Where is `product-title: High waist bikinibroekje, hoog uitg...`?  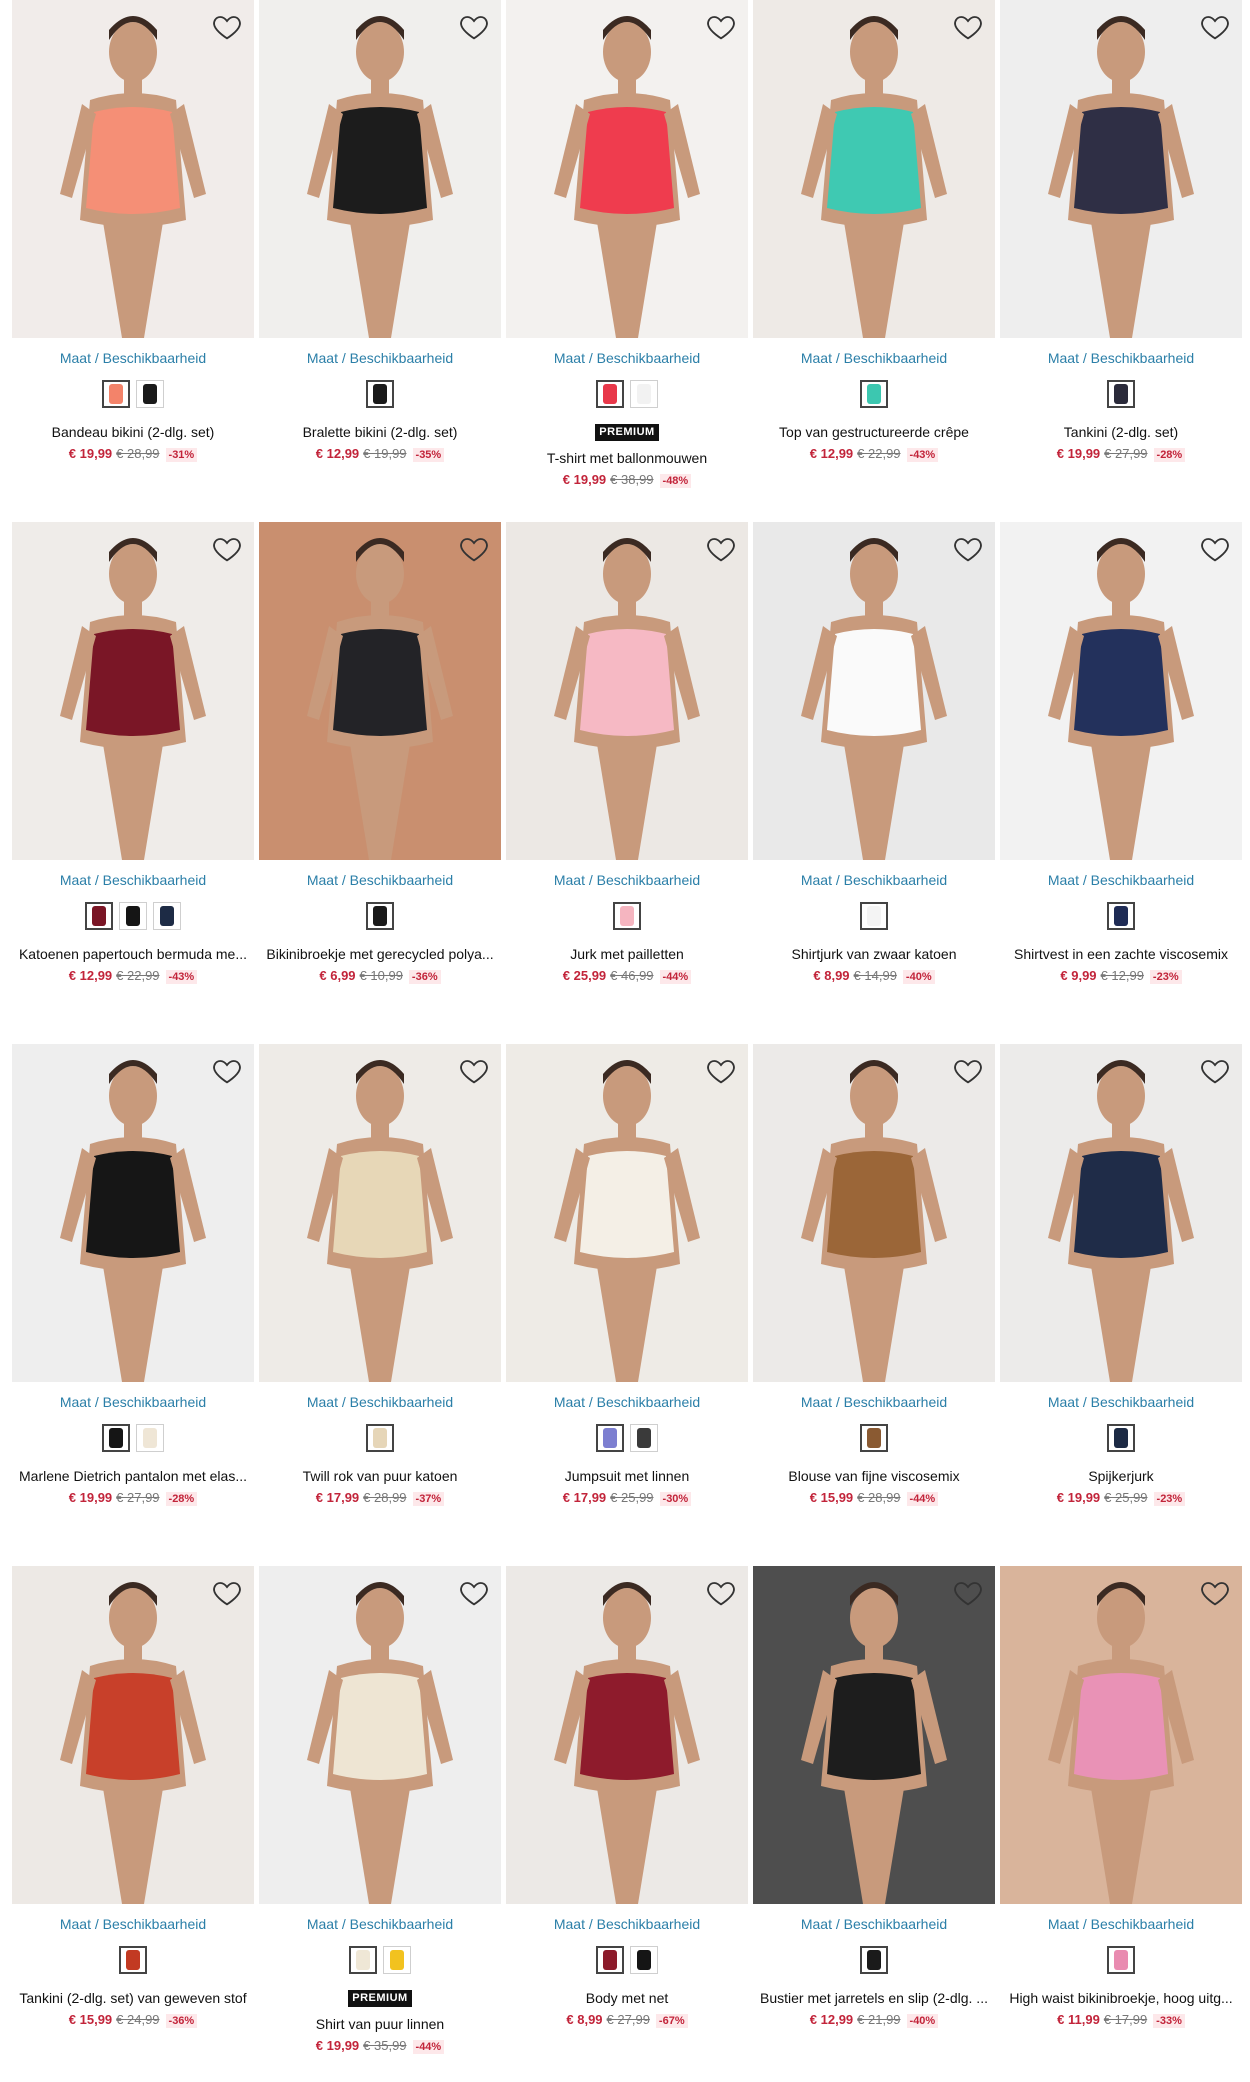 product-title: High waist bikinibroekje, hoog uitg... is located at coordinates (1121, 1998).